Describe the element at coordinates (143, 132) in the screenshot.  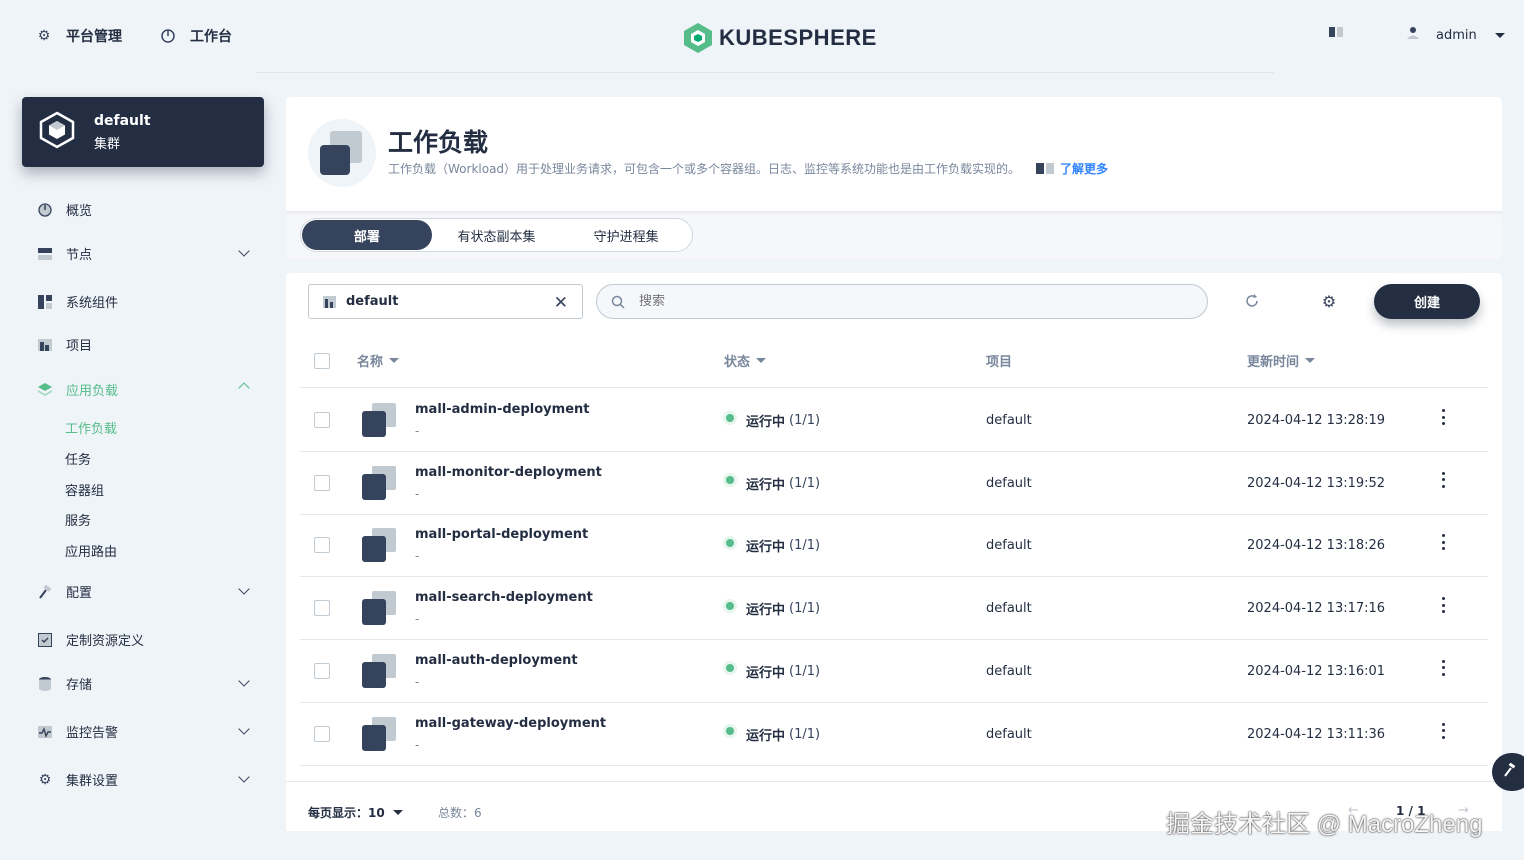
I see `cluster-card: default 集群` at that location.